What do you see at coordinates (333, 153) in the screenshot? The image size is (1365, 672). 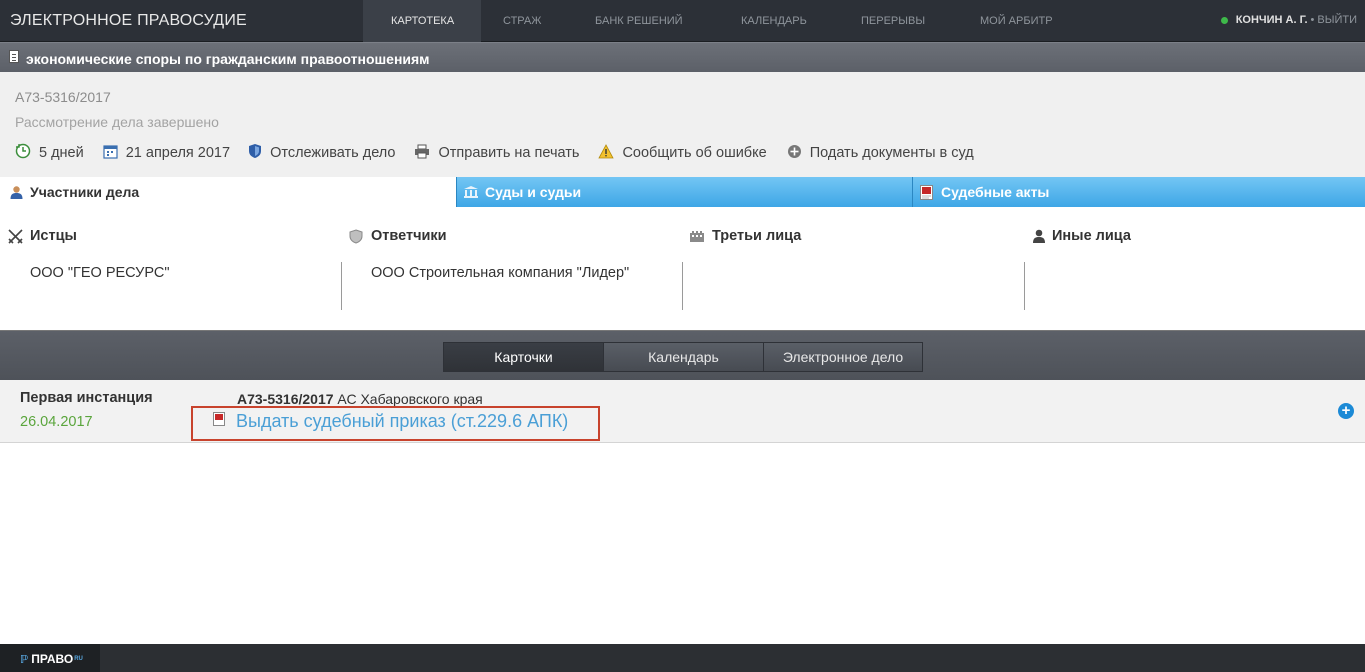 I see `track-case-label: Отслеживать дело` at bounding box center [333, 153].